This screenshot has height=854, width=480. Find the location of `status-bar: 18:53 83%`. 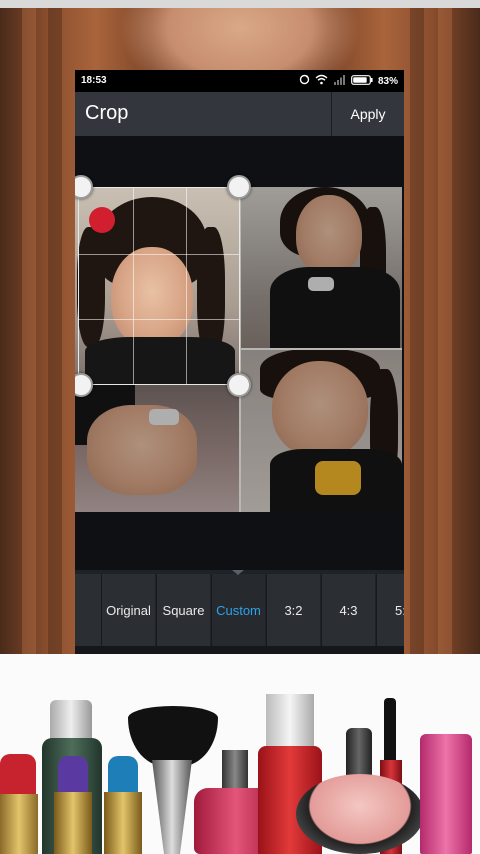

status-bar: 18:53 83% is located at coordinates (239, 81).